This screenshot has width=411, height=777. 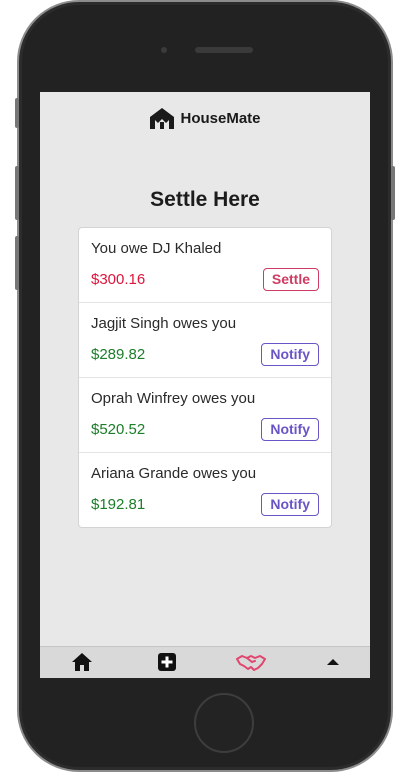 What do you see at coordinates (205, 415) in the screenshot?
I see `list-item: Oprah Winfrey owes you $520.52 Notify` at bounding box center [205, 415].